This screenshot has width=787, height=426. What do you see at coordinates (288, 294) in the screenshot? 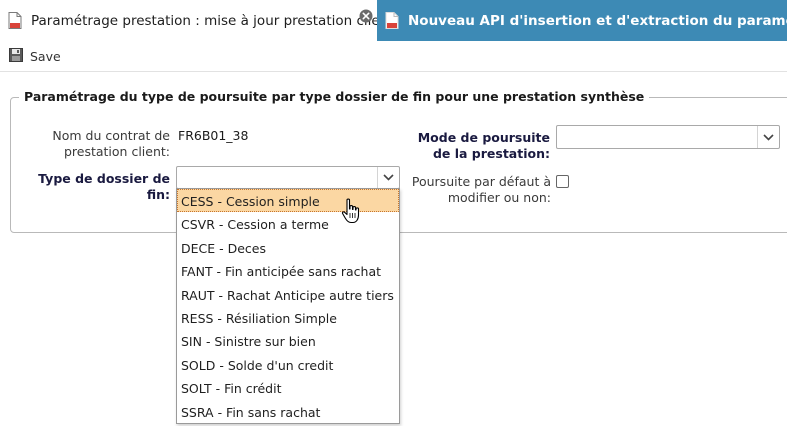
I see `dropdown-option: RAUT - Rachat Anticipe autre tiers` at bounding box center [288, 294].